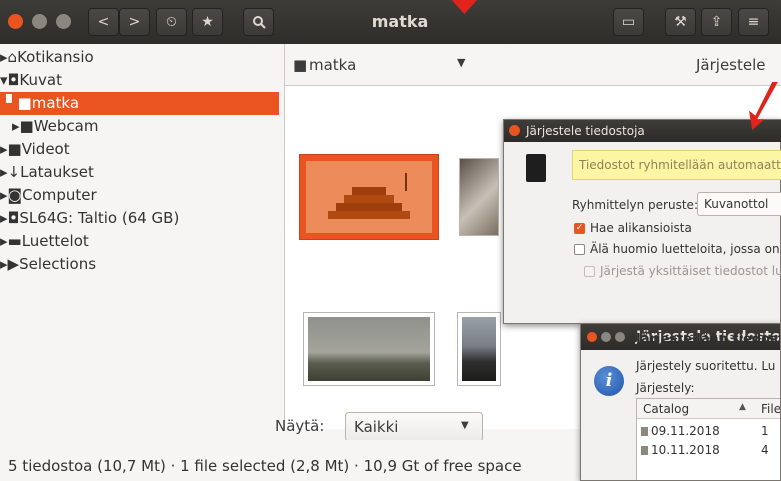  What do you see at coordinates (641, 228) in the screenshot?
I see `check1-label: Hae alikansioista` at bounding box center [641, 228].